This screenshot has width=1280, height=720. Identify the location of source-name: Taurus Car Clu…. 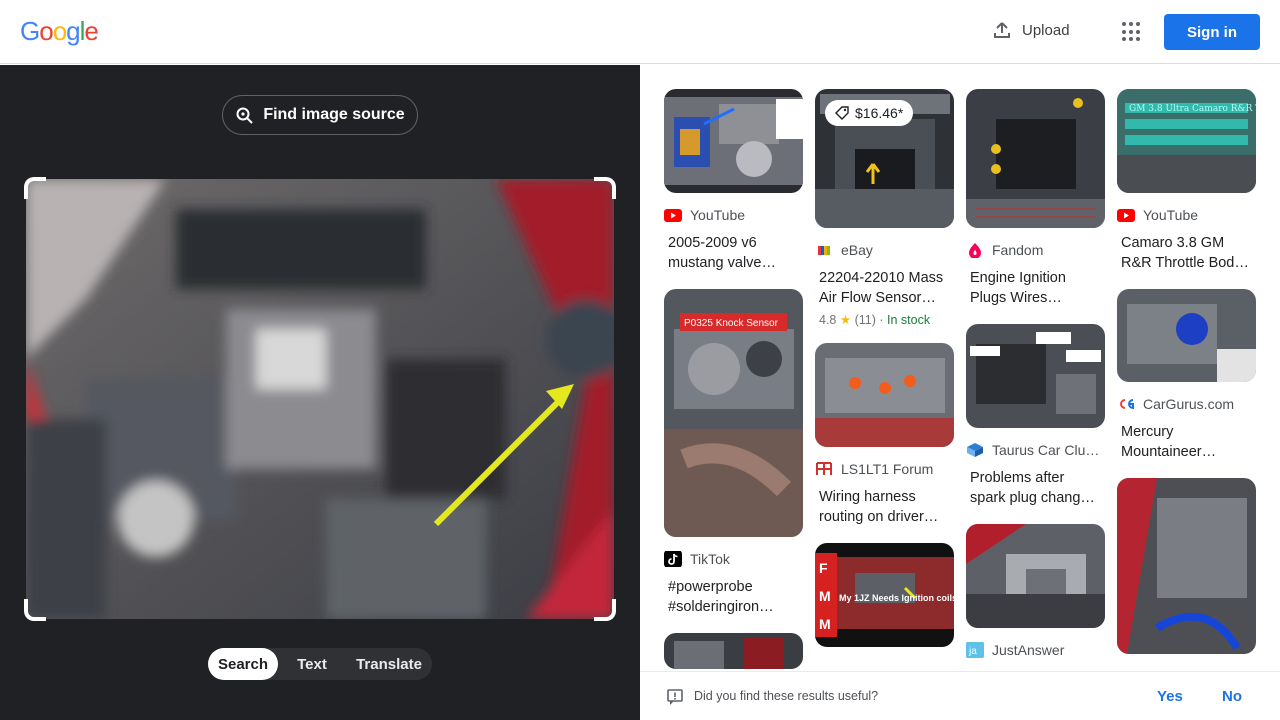
(1046, 450).